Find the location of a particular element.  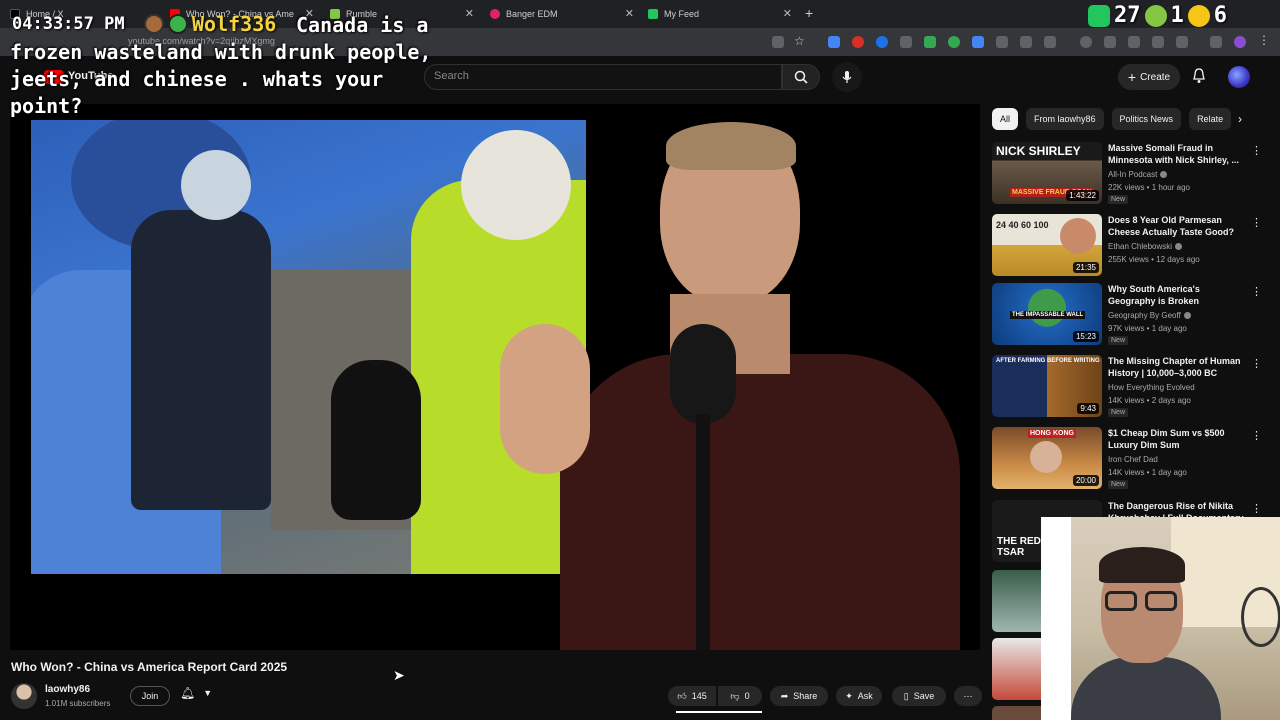

tab-banger-edm: Banger EDM ✕ is located at coordinates (565, 14).